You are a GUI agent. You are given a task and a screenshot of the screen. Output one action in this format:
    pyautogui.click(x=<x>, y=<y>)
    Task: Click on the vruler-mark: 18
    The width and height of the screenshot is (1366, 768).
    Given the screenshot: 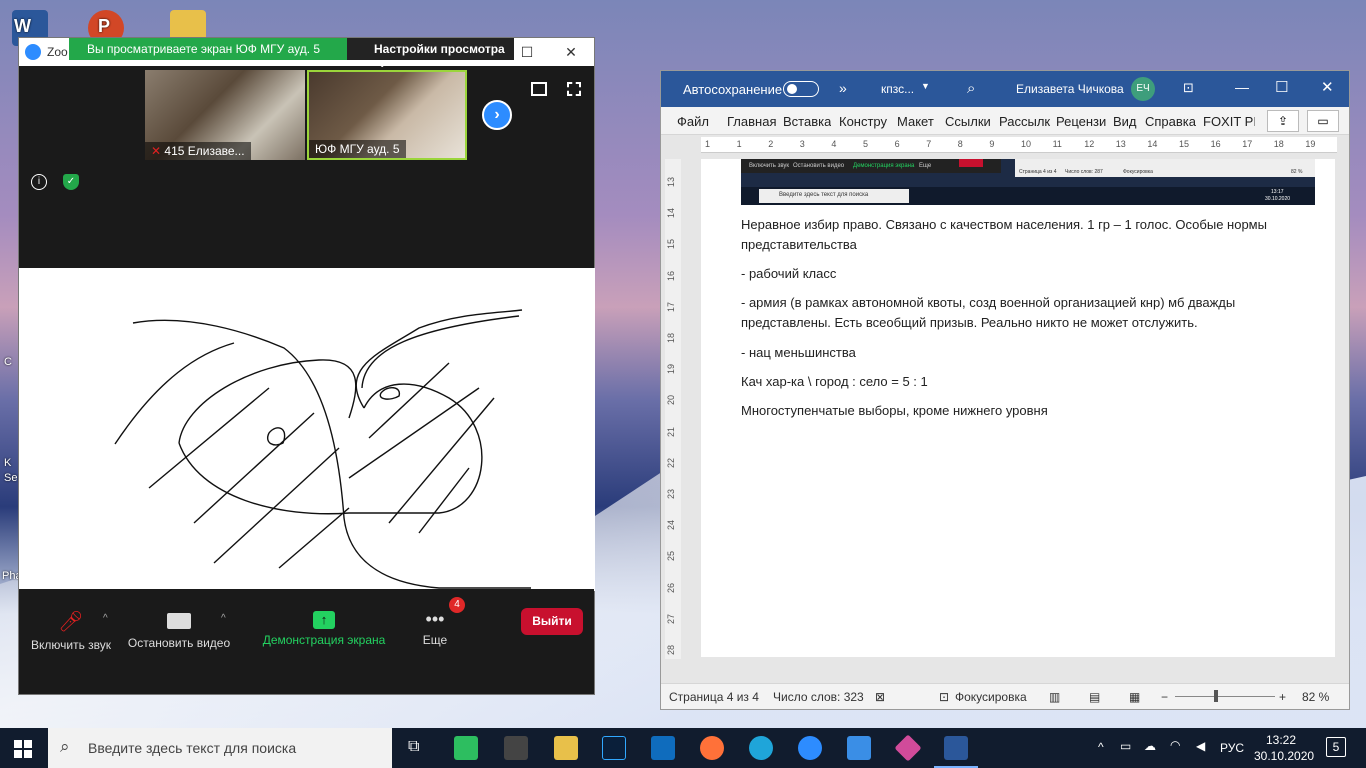 What is the action you would take?
    pyautogui.click(x=671, y=338)
    